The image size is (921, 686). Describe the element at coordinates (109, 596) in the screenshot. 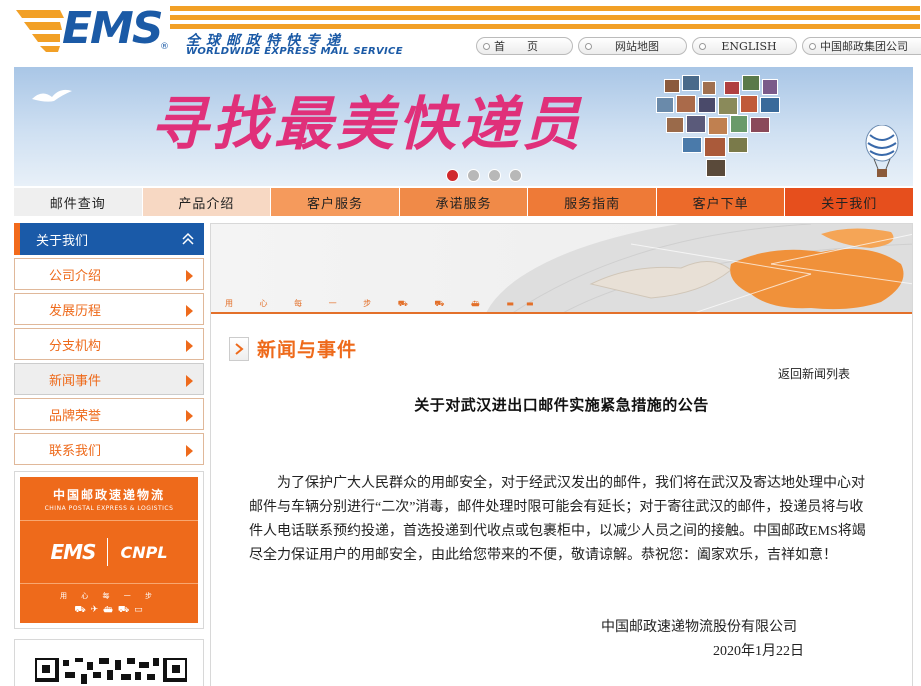

I see `promo-slogan: 用 心 每 一 步` at that location.